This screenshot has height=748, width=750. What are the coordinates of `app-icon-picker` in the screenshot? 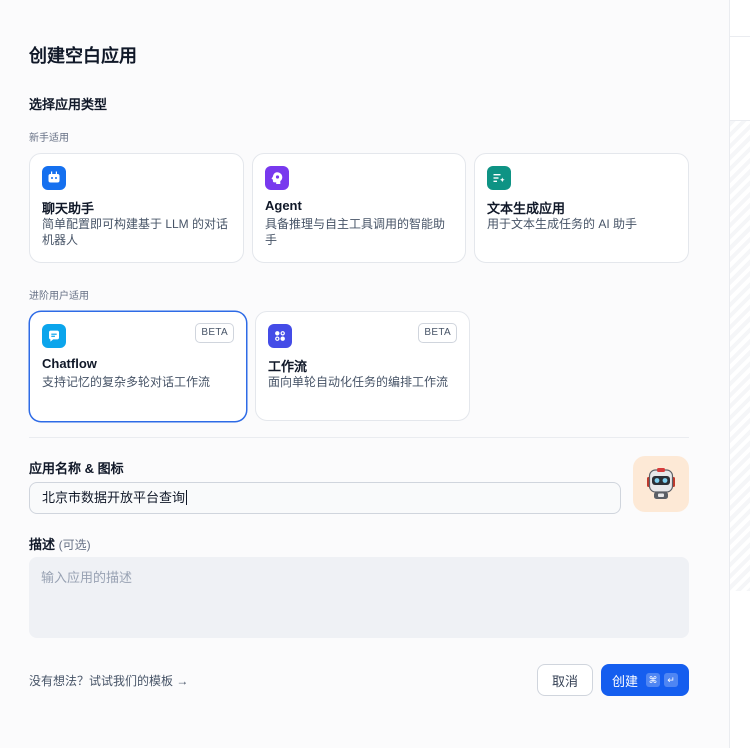 It's located at (661, 484).